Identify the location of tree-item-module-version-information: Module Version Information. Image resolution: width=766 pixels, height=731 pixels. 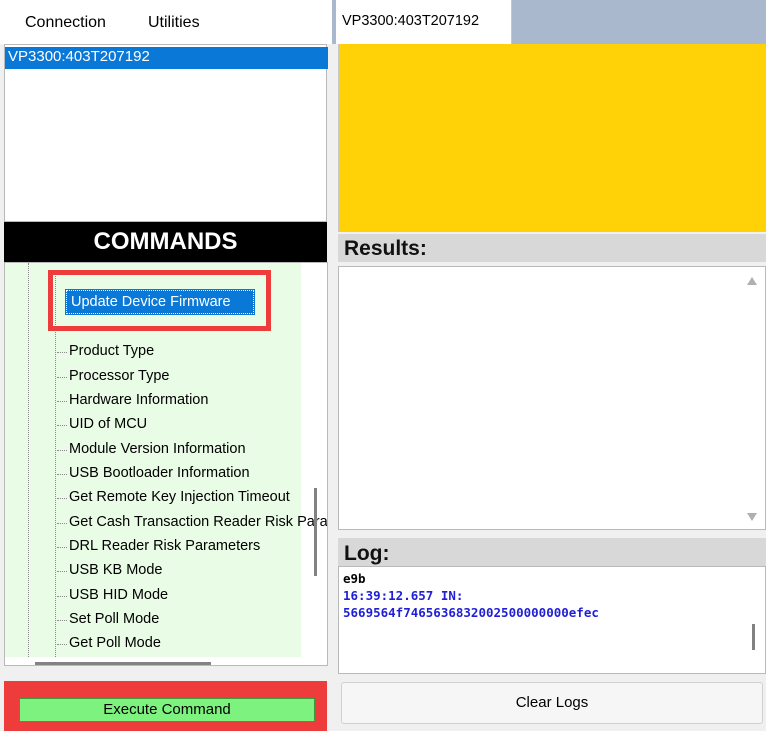
(151, 449).